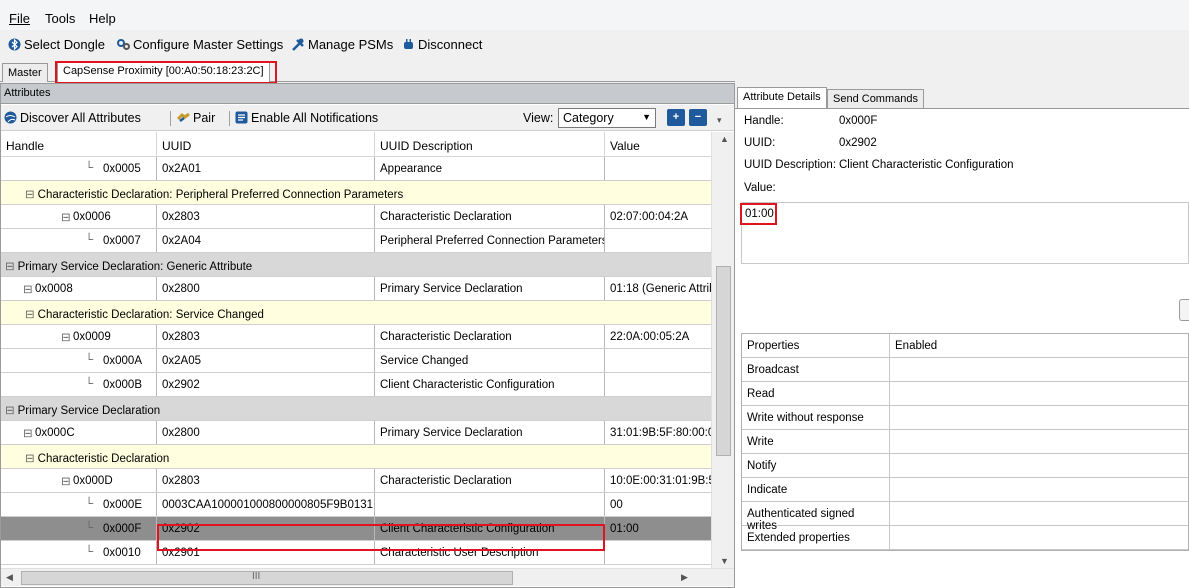 Image resolution: width=1189 pixels, height=588 pixels. Describe the element at coordinates (719, 120) in the screenshot. I see `overflow-icon: ▾` at that location.